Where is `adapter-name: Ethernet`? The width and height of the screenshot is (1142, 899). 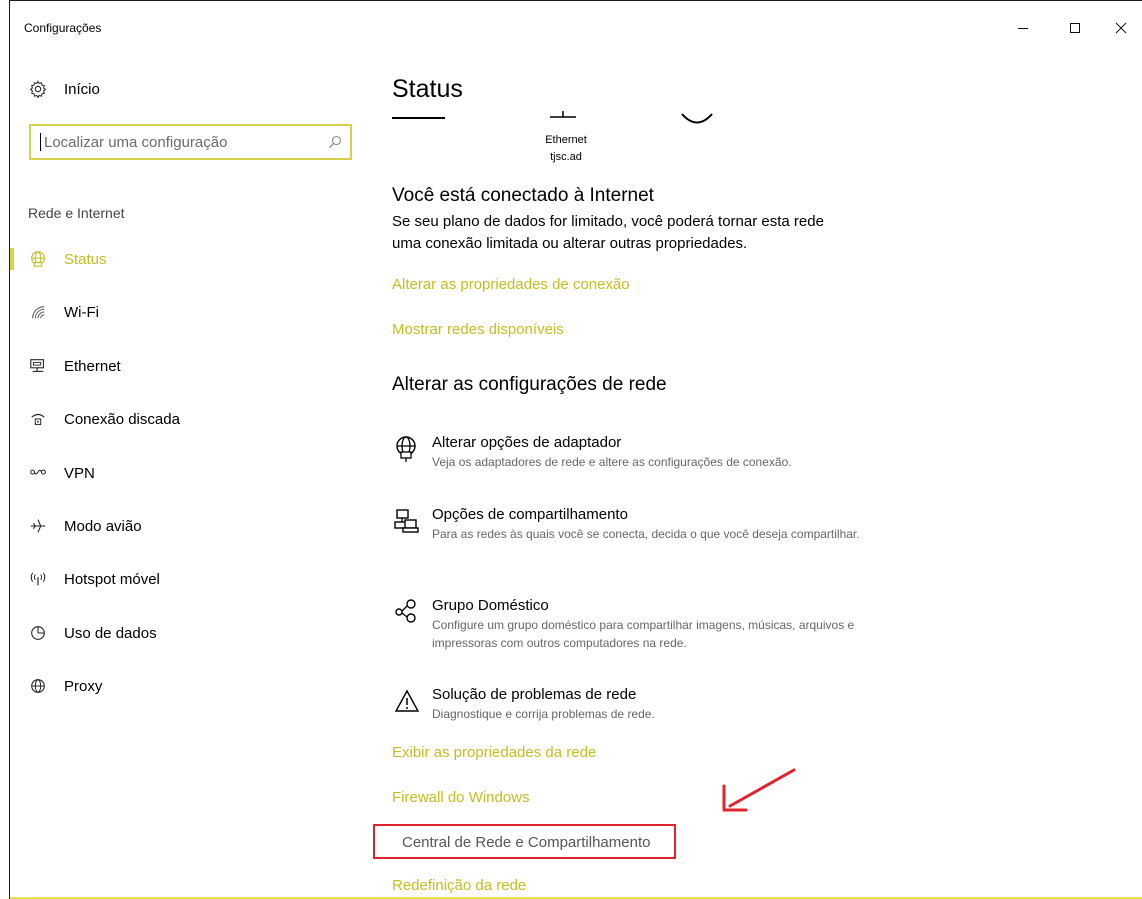 adapter-name: Ethernet is located at coordinates (566, 140).